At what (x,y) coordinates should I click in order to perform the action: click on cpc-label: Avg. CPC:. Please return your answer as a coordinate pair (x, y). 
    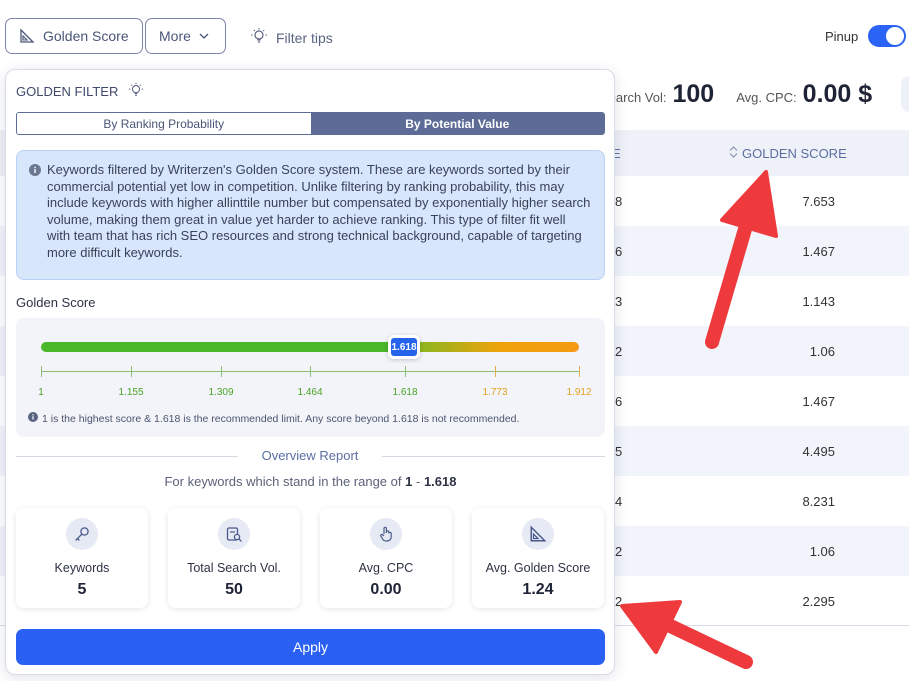
    Looking at the image, I should click on (766, 97).